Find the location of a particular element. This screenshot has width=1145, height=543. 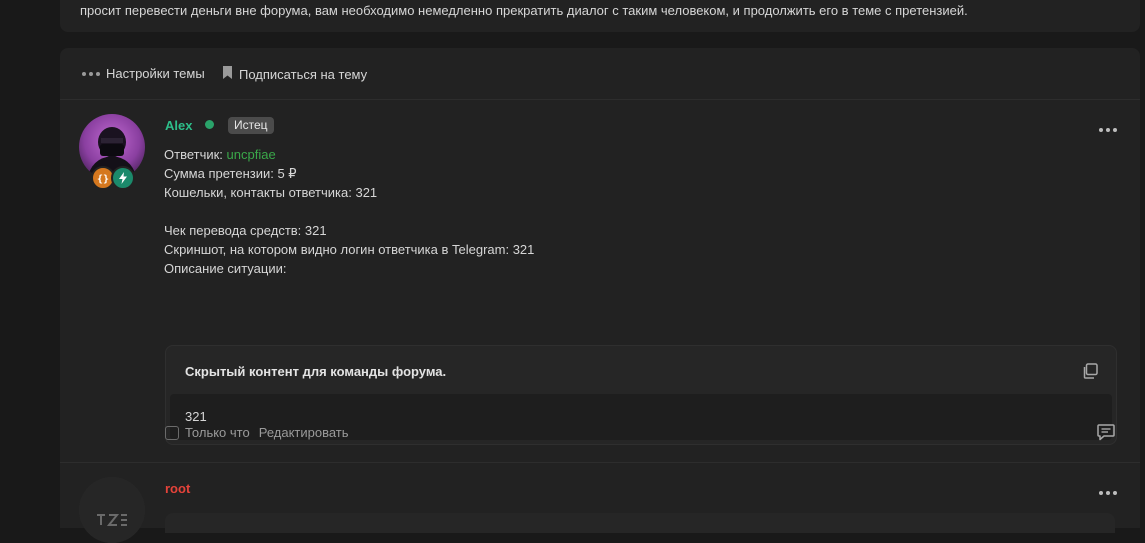

hidden-content-text: 321 is located at coordinates (196, 416).